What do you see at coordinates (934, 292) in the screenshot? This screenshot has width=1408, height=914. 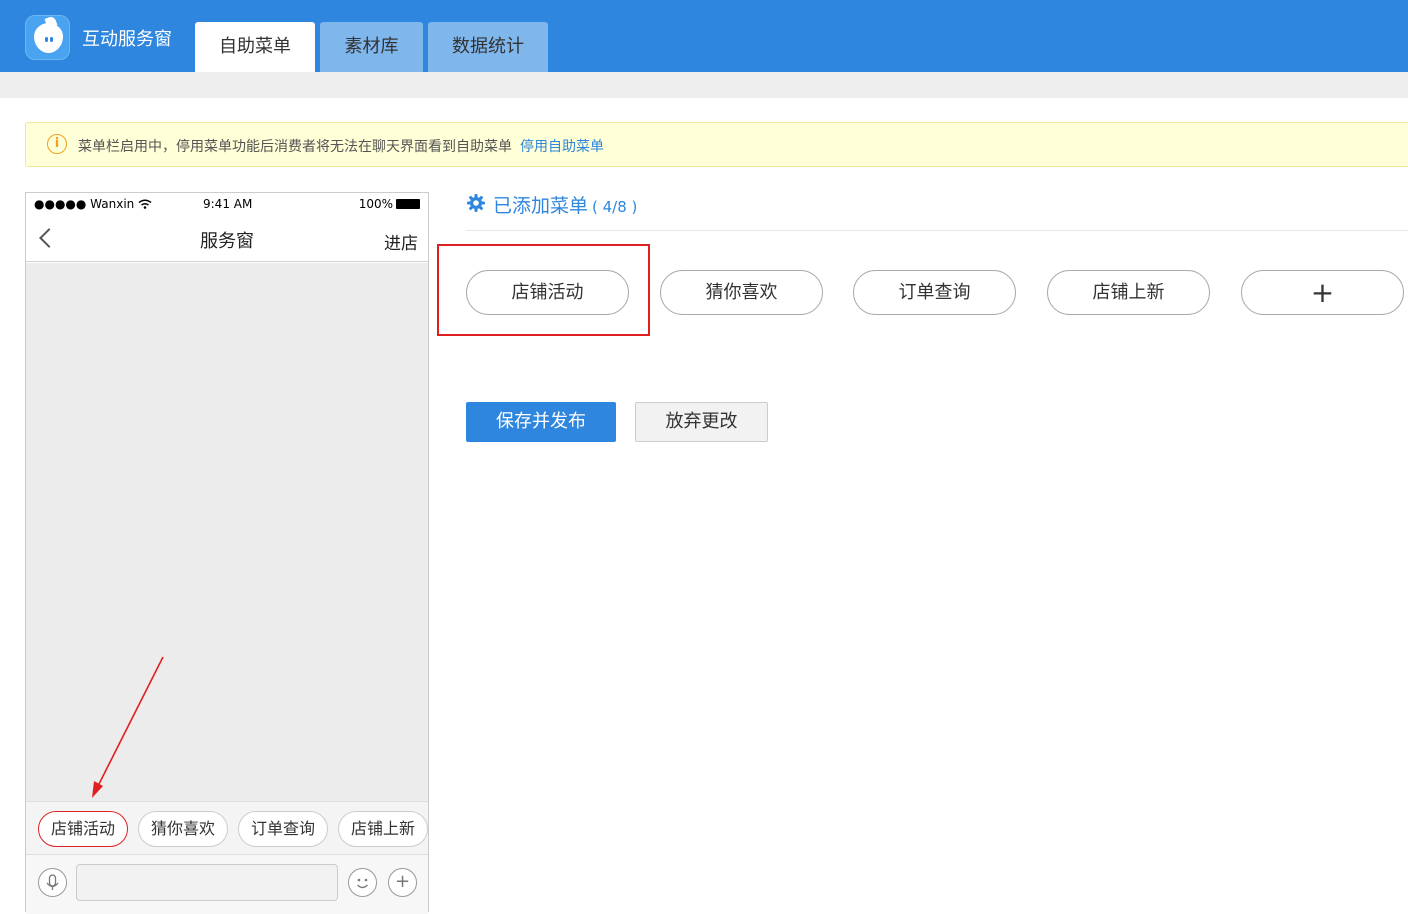 I see `menu-item-button: 订单查询` at bounding box center [934, 292].